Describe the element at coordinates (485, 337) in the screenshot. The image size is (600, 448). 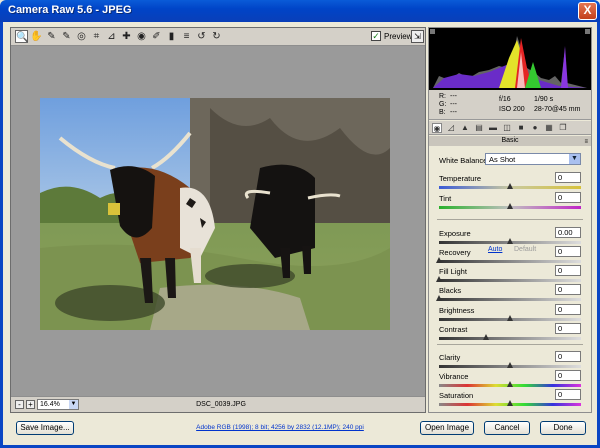
I see `contrast-slider-thumb` at that location.